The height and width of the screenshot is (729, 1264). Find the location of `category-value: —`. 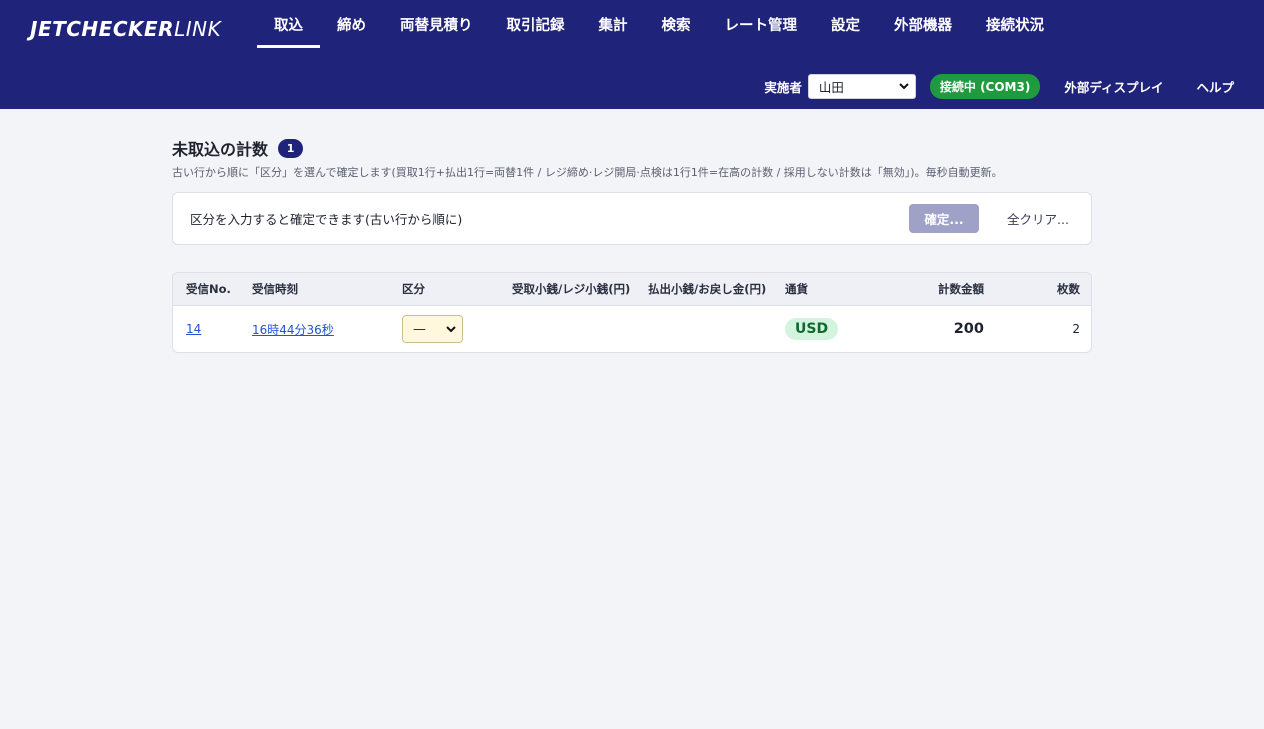

category-value: — is located at coordinates (419, 329).